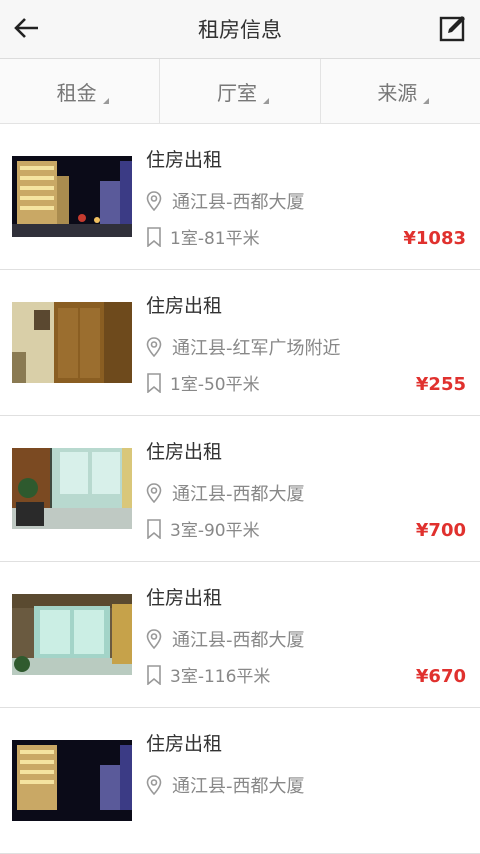  What do you see at coordinates (236, 92) in the screenshot?
I see `filter-label: 厅室` at bounding box center [236, 92].